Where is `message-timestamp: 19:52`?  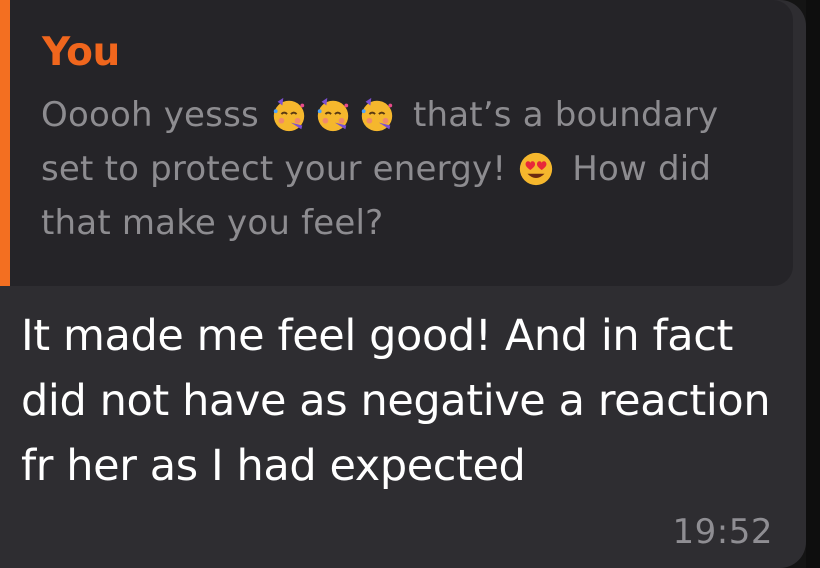 message-timestamp: 19:52 is located at coordinates (722, 532).